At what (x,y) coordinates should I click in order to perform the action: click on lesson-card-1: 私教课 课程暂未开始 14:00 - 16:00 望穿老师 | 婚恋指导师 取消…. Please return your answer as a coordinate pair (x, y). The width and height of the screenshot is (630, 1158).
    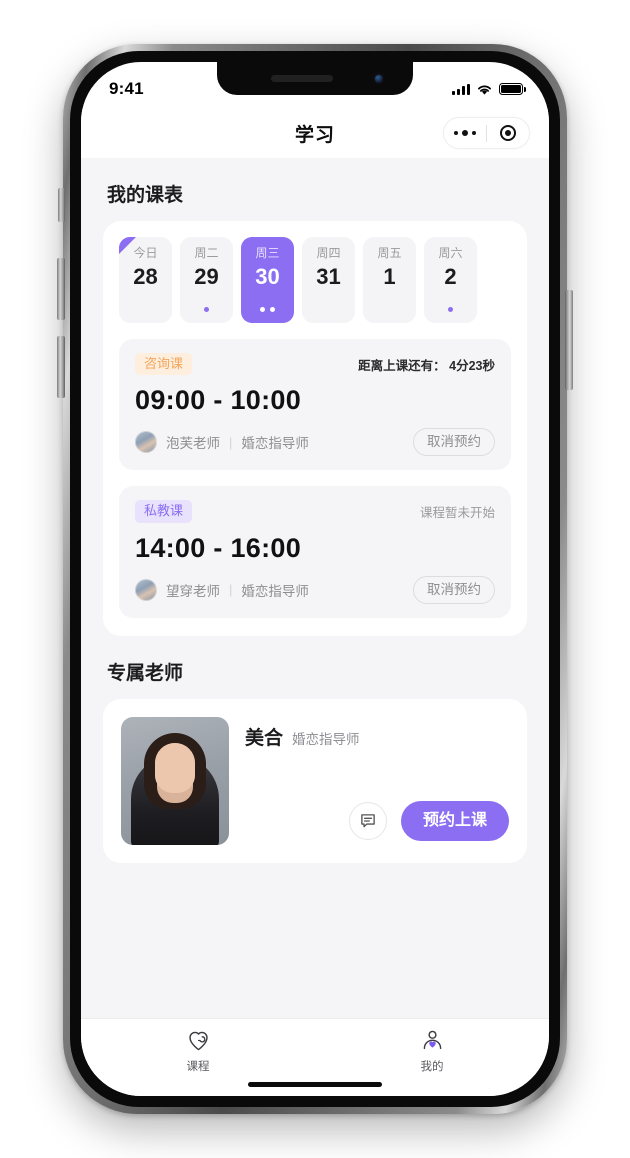
    Looking at the image, I should click on (315, 552).